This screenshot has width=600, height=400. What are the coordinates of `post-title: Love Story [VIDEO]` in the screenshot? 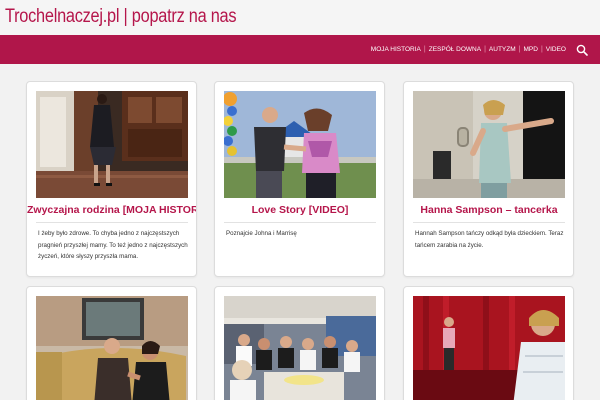 It's located at (299, 210).